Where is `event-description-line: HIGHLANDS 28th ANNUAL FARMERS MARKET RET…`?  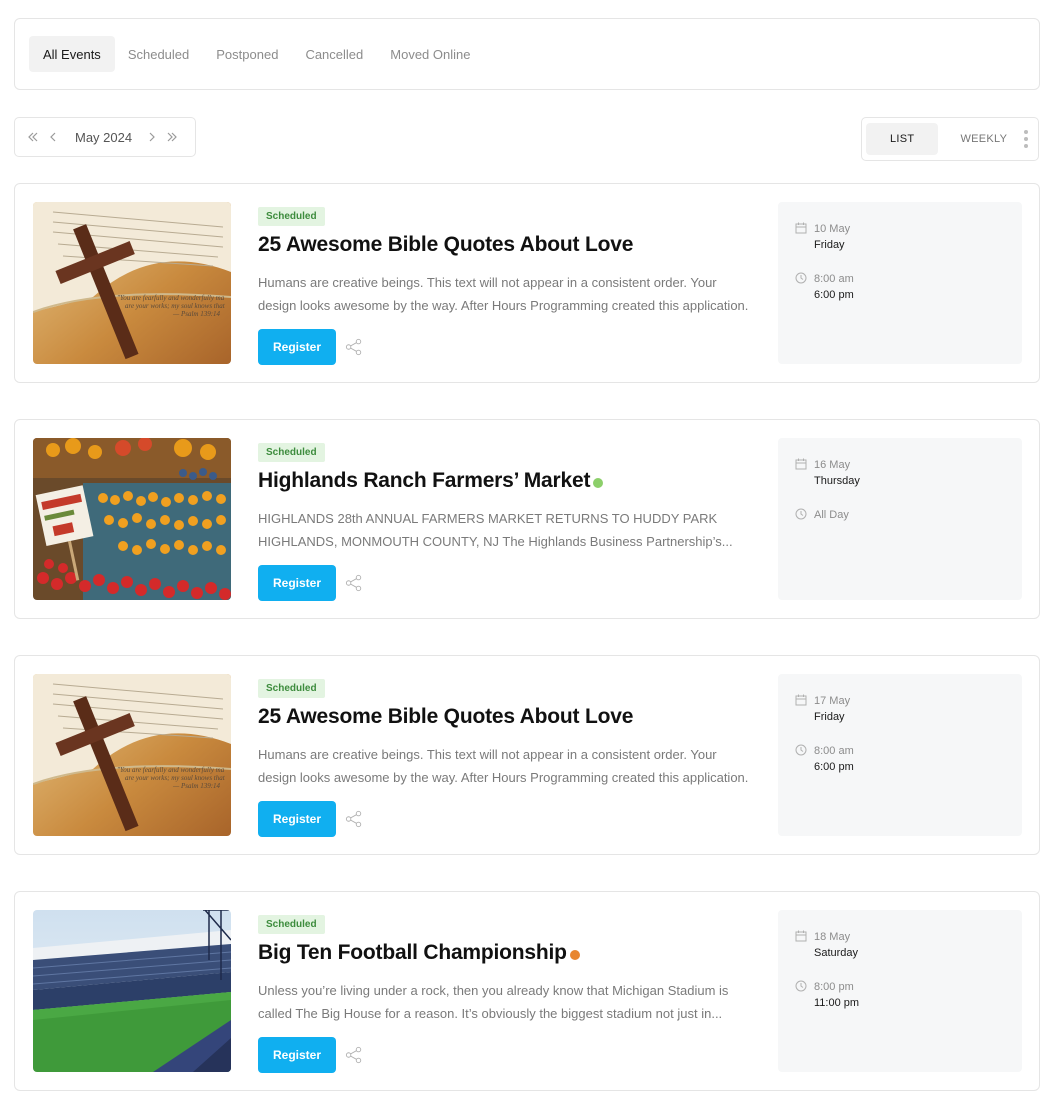 event-description-line: HIGHLANDS 28th ANNUAL FARMERS MARKET RET… is located at coordinates (488, 518).